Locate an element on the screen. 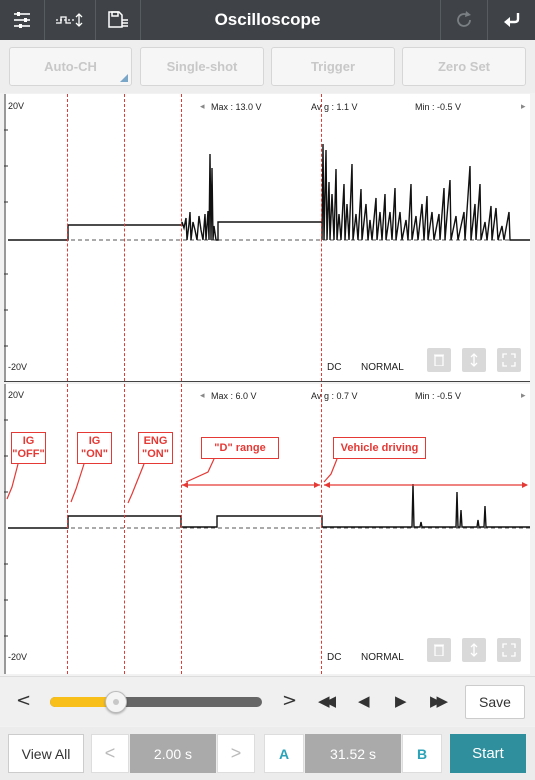  ch2-vertical-move-icon is located at coordinates (474, 650).